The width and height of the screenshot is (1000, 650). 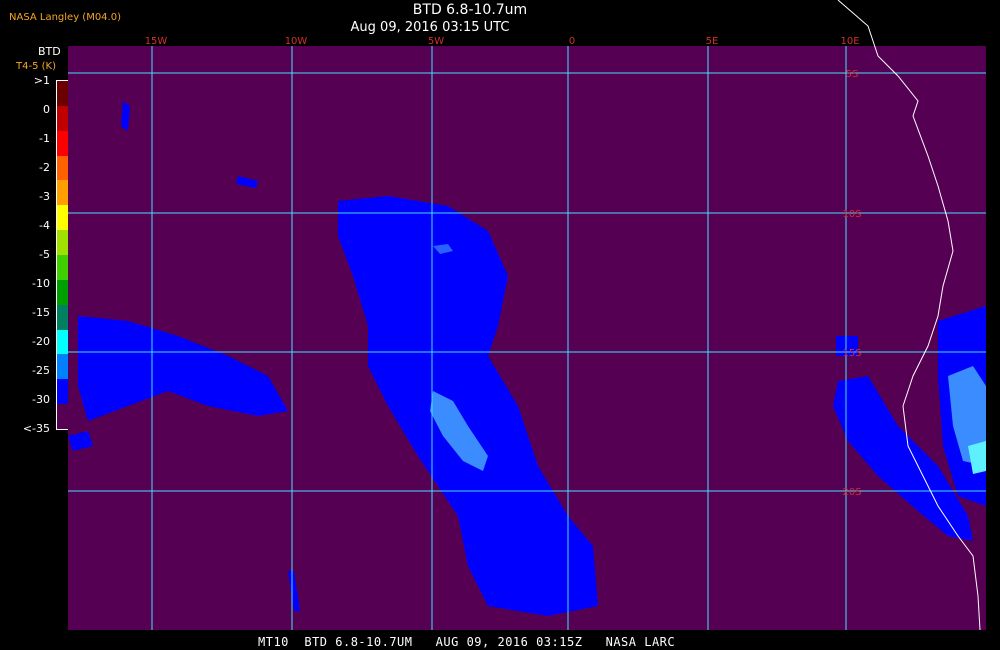 What do you see at coordinates (851, 353) in the screenshot?
I see `latitude-label: 15S` at bounding box center [851, 353].